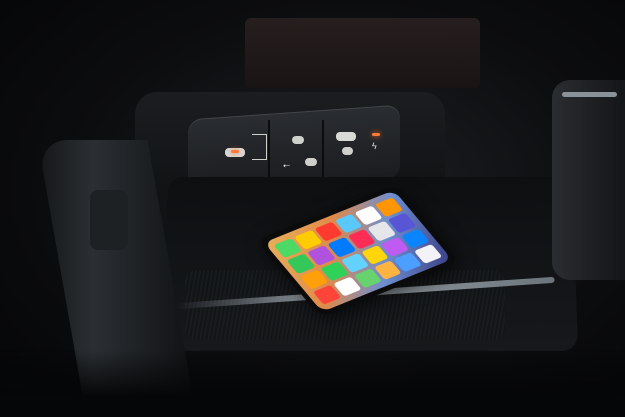  What do you see at coordinates (589, 94) in the screenshot?
I see `chrome-accent` at bounding box center [589, 94].